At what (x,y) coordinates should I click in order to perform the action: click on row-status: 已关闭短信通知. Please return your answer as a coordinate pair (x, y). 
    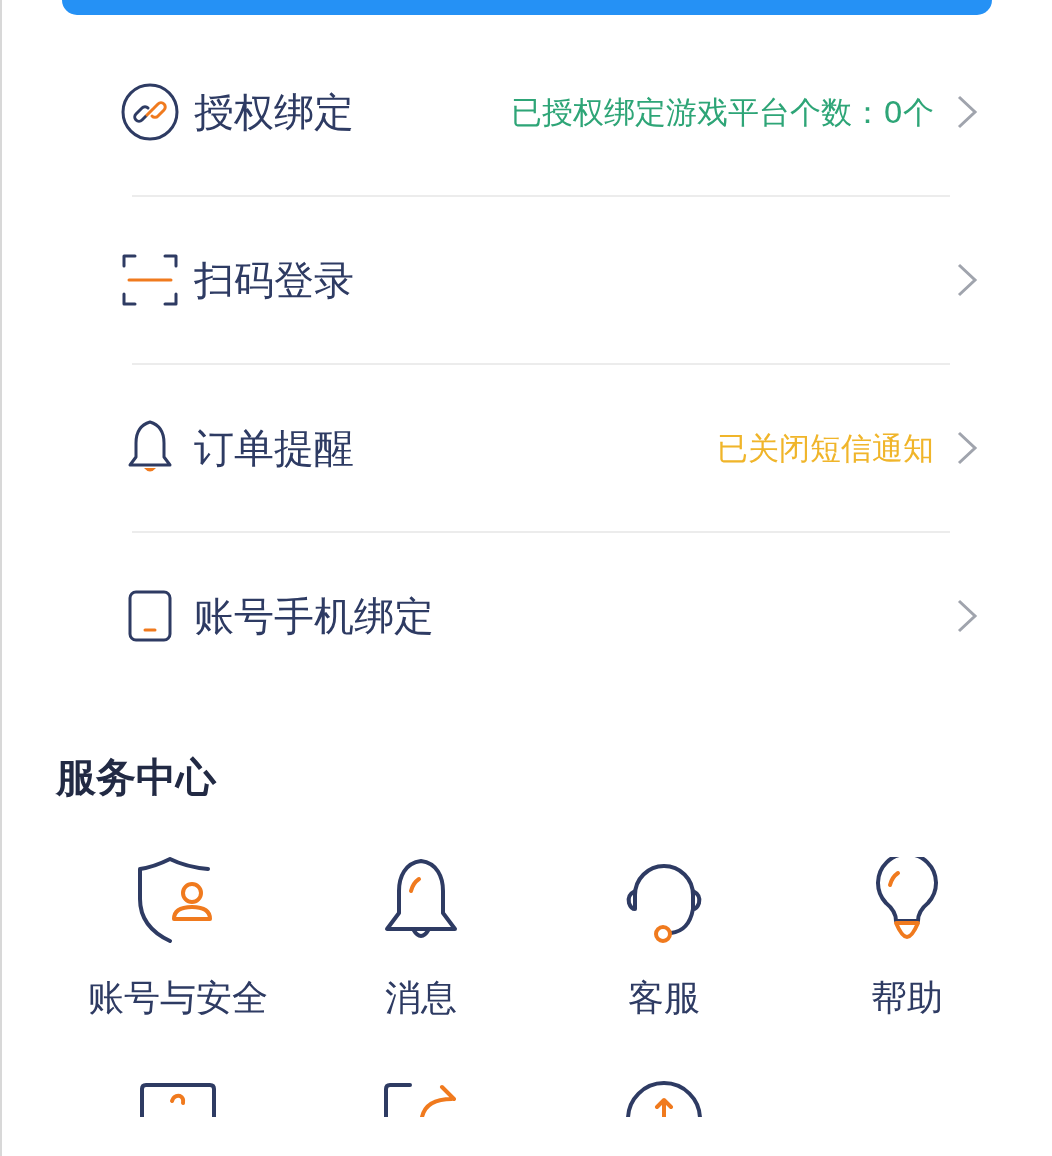
    Looking at the image, I should click on (825, 448).